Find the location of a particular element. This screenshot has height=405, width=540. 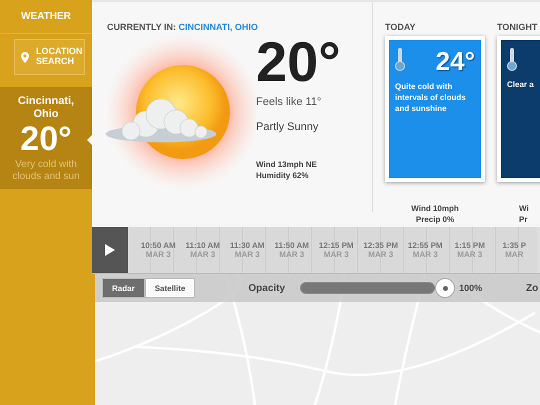

forecast-card: 24° Quite cold with intervals of clouds and sunshine is located at coordinates (435, 109).